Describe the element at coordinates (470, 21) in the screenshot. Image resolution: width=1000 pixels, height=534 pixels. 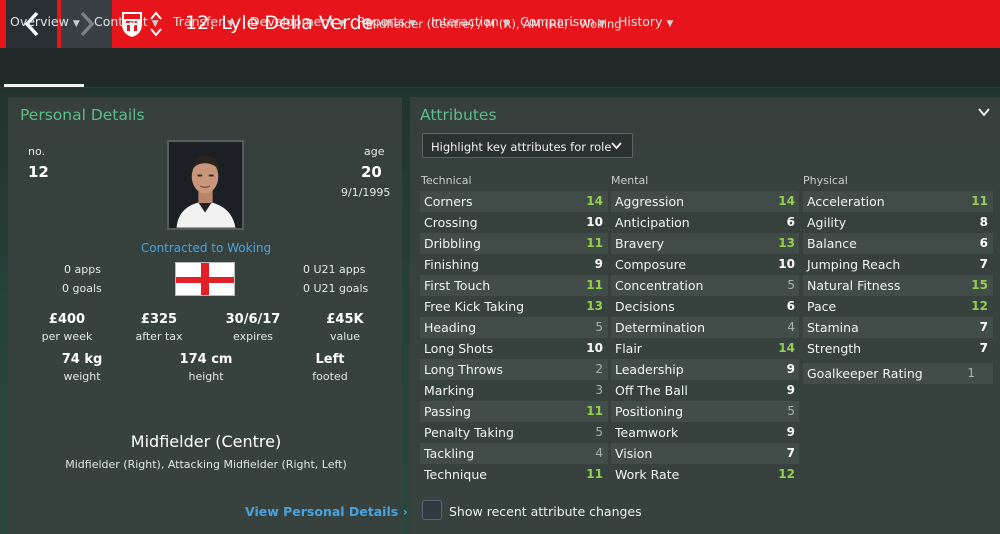
I see `tab-interaction: Interaction ▼` at that location.